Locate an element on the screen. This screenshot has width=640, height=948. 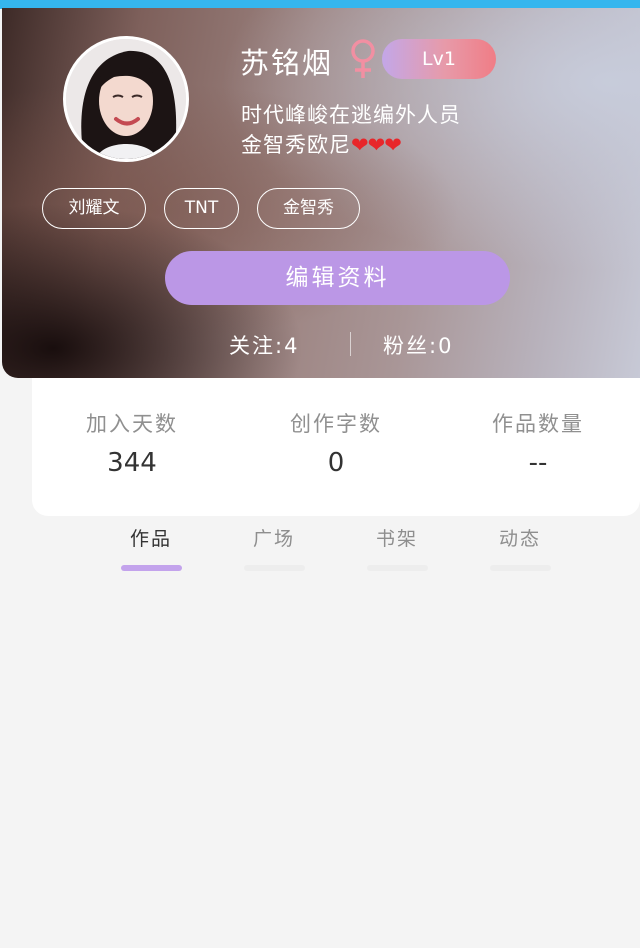
tab-bookshelf: 书架 is located at coordinates (397, 537).